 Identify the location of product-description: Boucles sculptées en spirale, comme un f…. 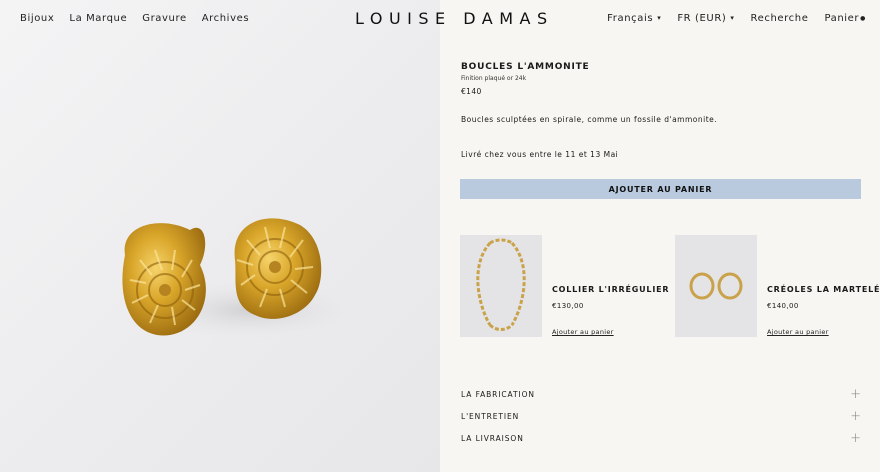
(589, 119).